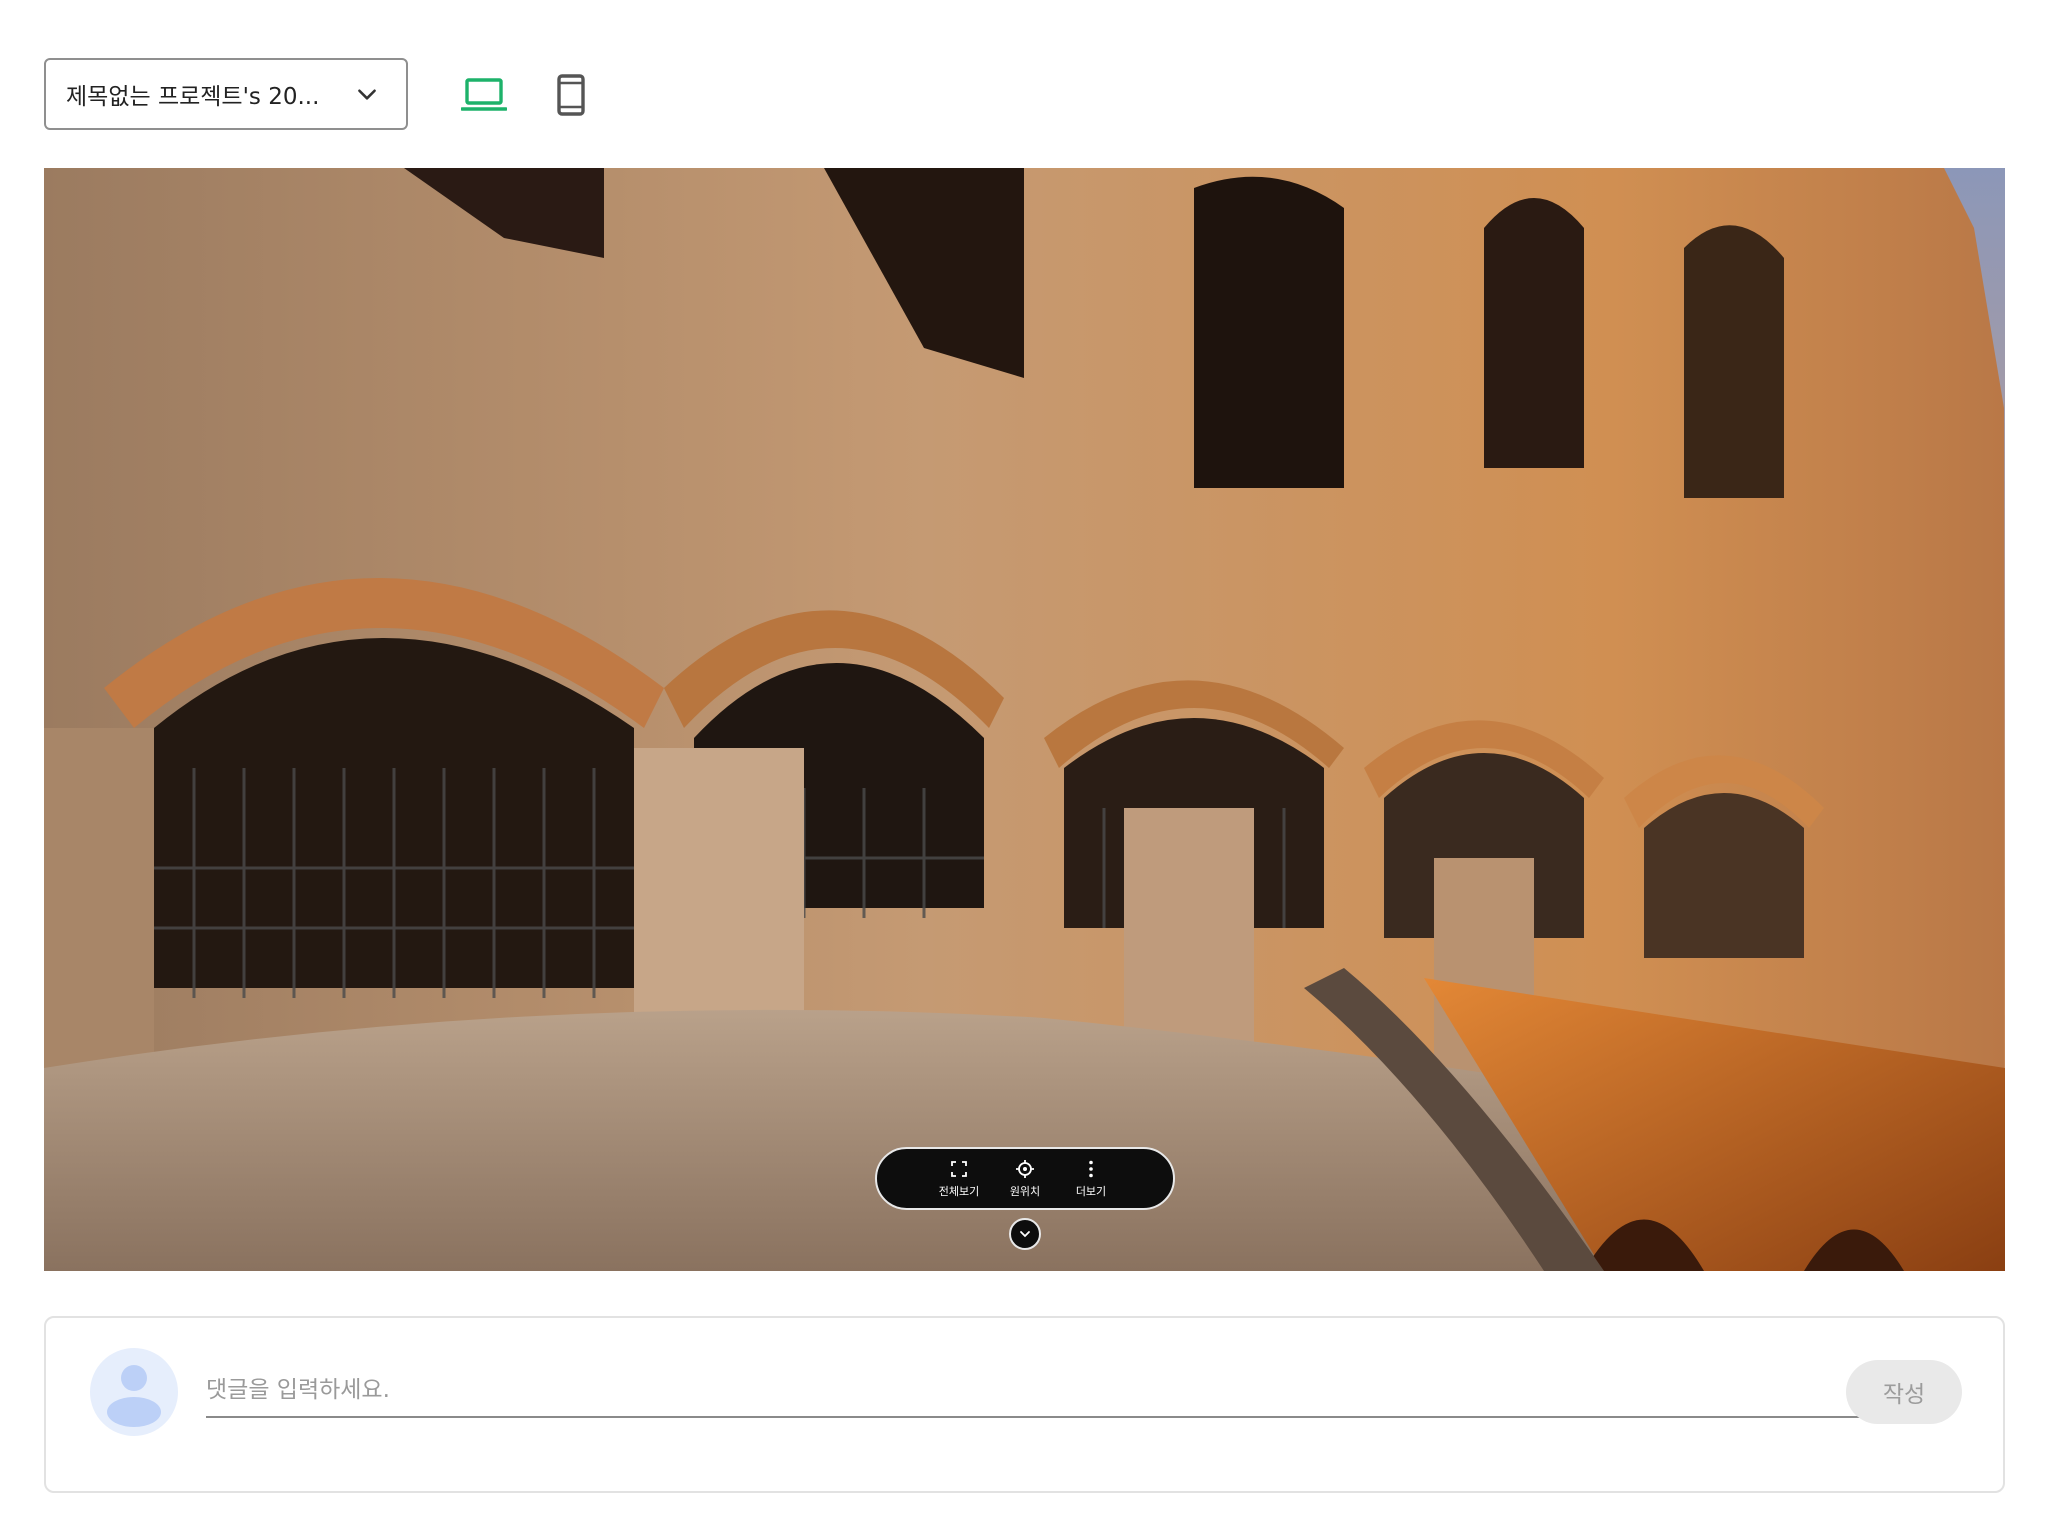 Image resolution: width=2048 pixels, height=1529 pixels. Describe the element at coordinates (1091, 1179) in the screenshot. I see `more-button: 더보기` at that location.